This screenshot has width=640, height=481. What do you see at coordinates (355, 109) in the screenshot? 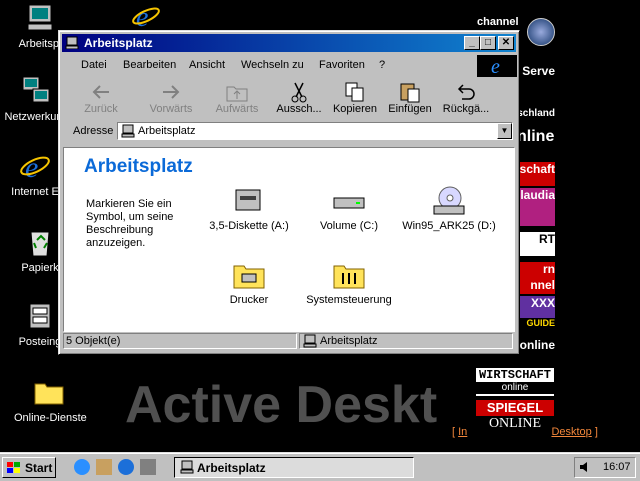
I see `toolbar-label: Kopieren` at bounding box center [355, 109].